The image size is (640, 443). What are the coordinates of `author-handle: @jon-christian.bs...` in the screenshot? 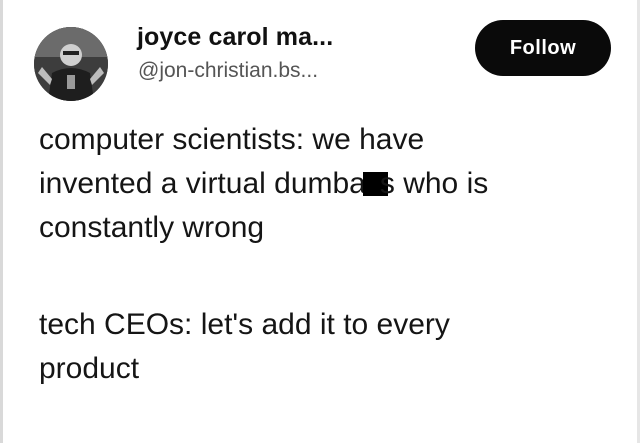 It's located at (228, 71).